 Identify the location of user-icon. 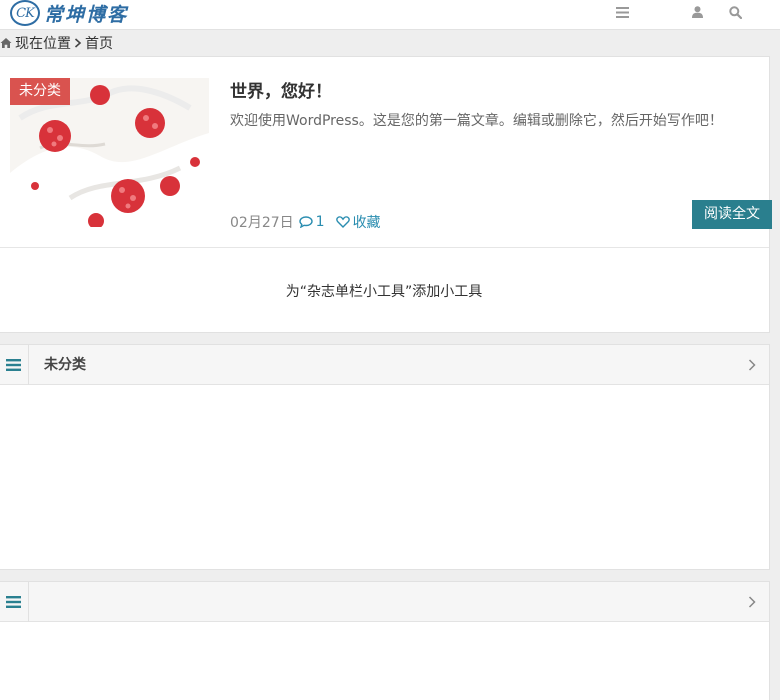
(697, 12).